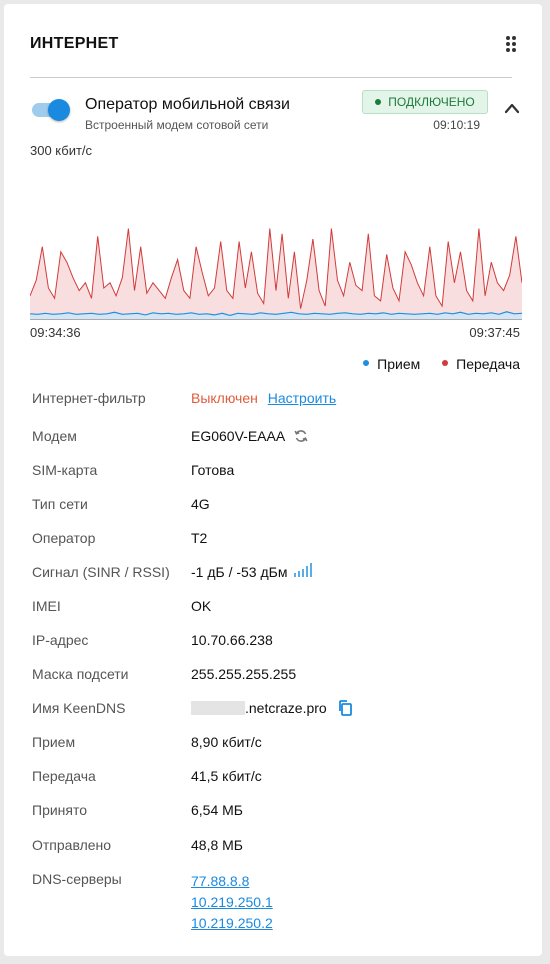 This screenshot has height=964, width=550. Describe the element at coordinates (218, 708) in the screenshot. I see `redacted-hostname` at that location.